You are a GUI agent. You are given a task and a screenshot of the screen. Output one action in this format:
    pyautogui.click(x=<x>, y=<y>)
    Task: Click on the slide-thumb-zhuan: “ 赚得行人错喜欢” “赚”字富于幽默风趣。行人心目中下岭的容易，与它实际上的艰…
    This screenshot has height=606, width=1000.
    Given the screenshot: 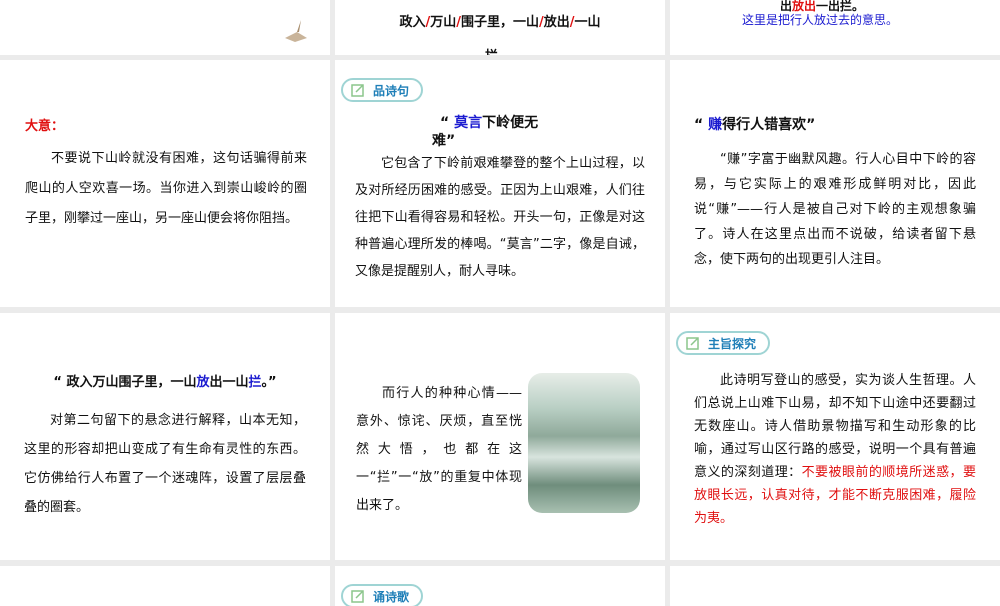 What is the action you would take?
    pyautogui.click(x=835, y=183)
    